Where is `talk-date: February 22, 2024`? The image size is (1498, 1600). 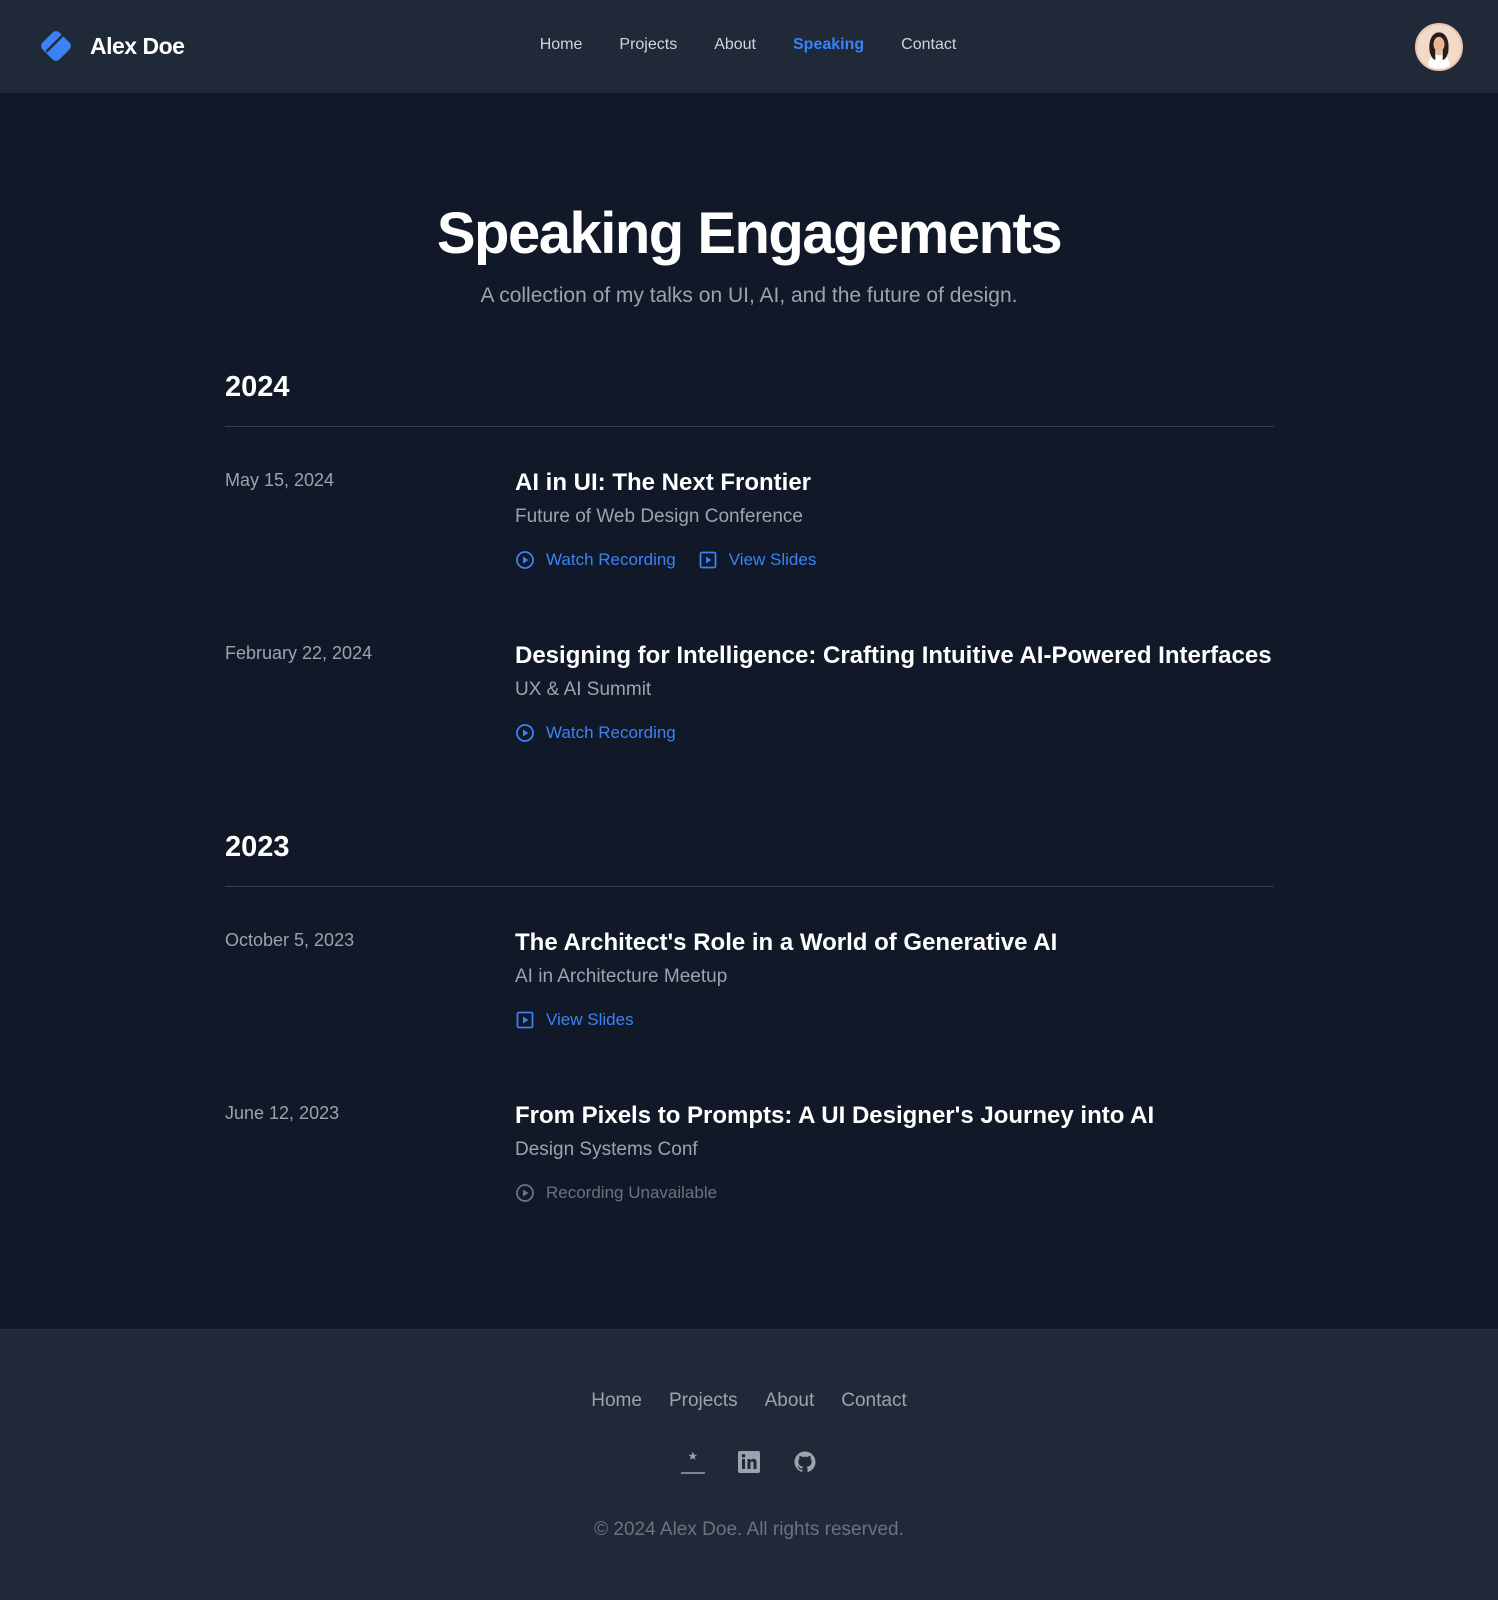 talk-date: February 22, 2024 is located at coordinates (299, 653).